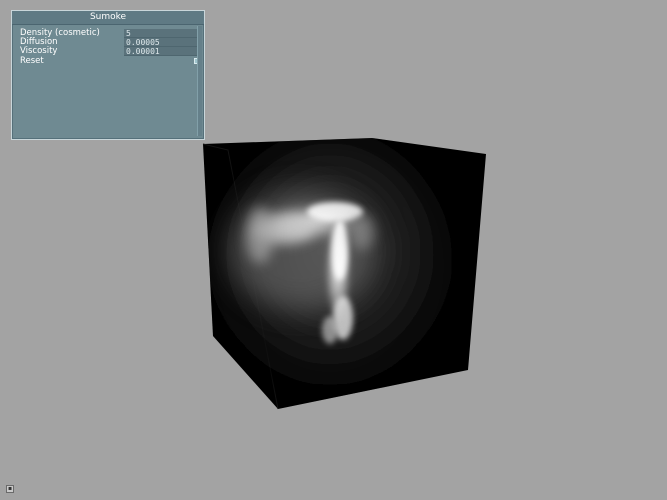  I want to click on param-field-viscosity: 0.00001, so click(162, 51).